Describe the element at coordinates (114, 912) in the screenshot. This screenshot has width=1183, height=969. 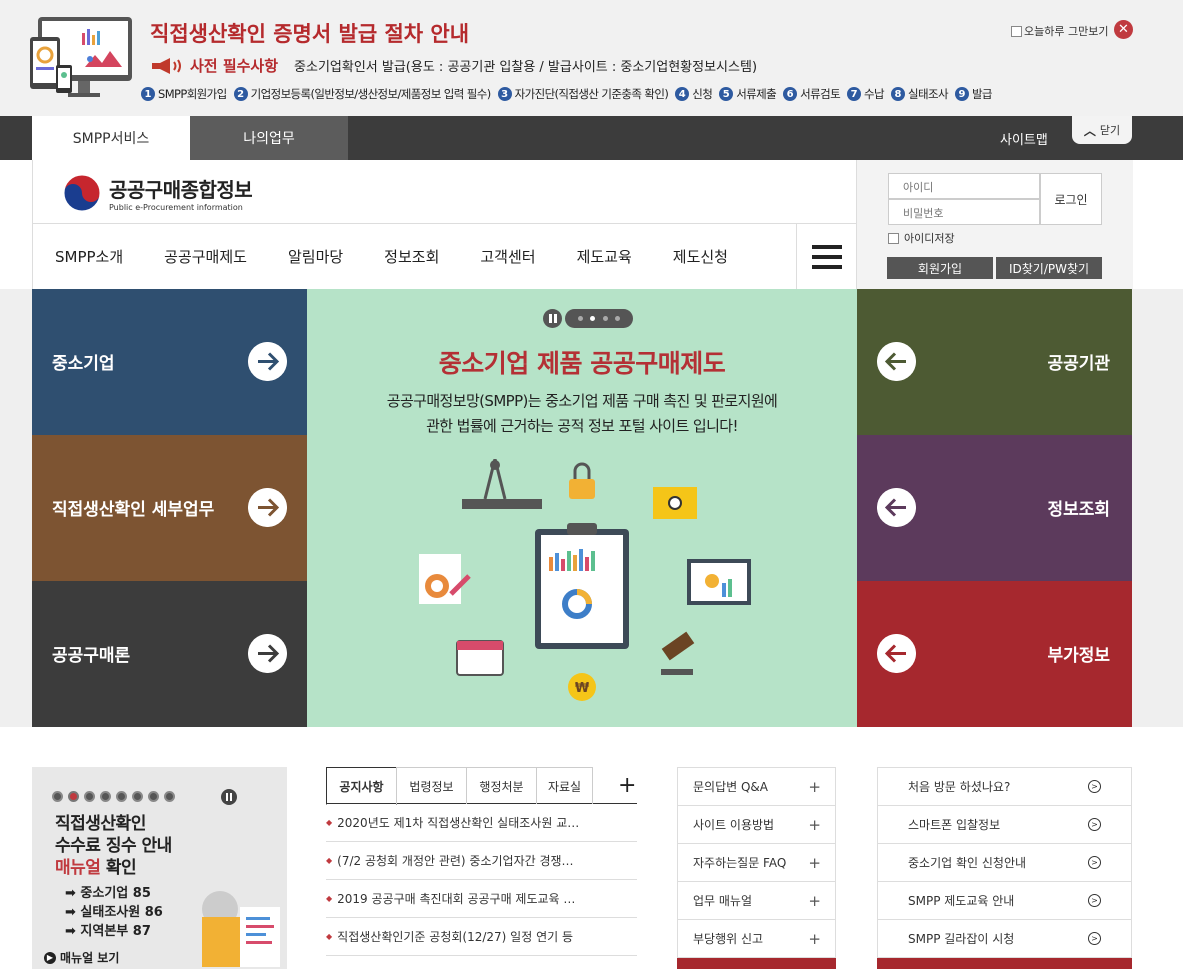
I see `list-item: ➡ 실태조사원 86` at that location.